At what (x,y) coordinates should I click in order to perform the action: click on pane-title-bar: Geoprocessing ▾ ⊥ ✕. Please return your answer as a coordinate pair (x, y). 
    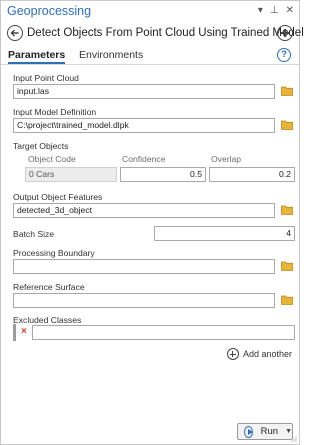
    Looking at the image, I should click on (150, 12).